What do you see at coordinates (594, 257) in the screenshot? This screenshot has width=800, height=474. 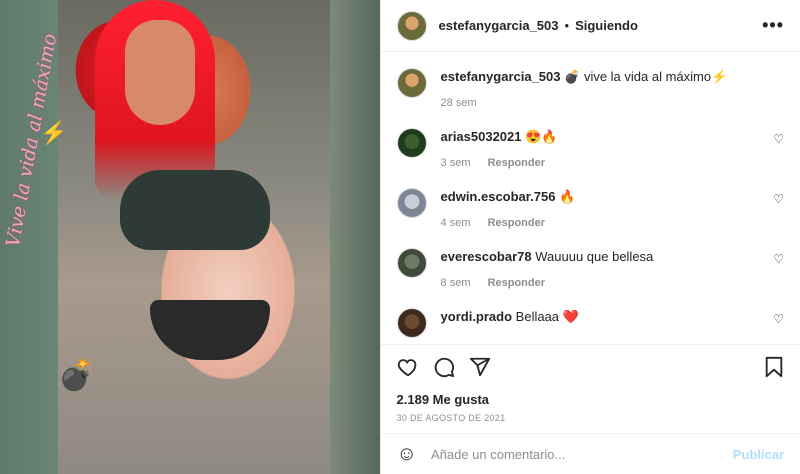 I see `comment-text: Wauuuu que bellesa` at bounding box center [594, 257].